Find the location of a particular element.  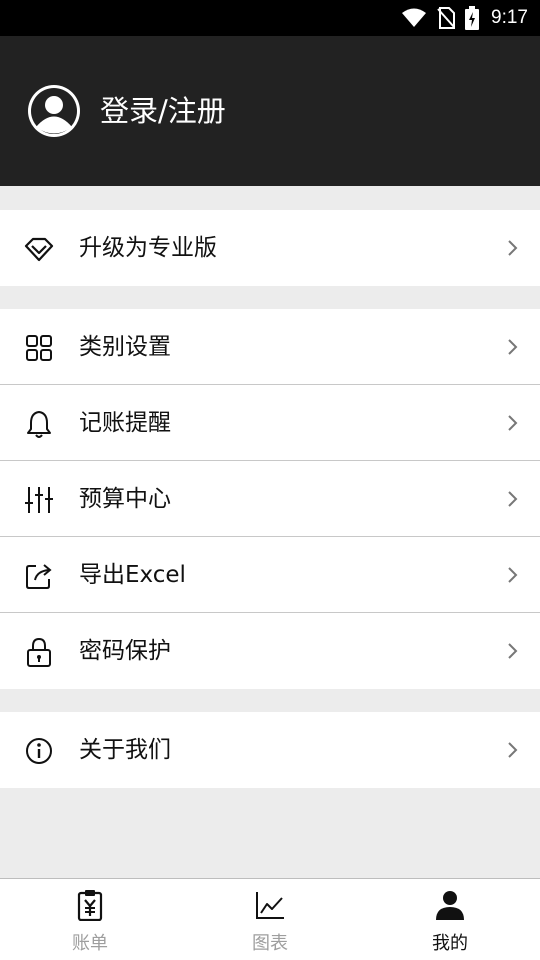

tab-label: 图表 is located at coordinates (270, 943).